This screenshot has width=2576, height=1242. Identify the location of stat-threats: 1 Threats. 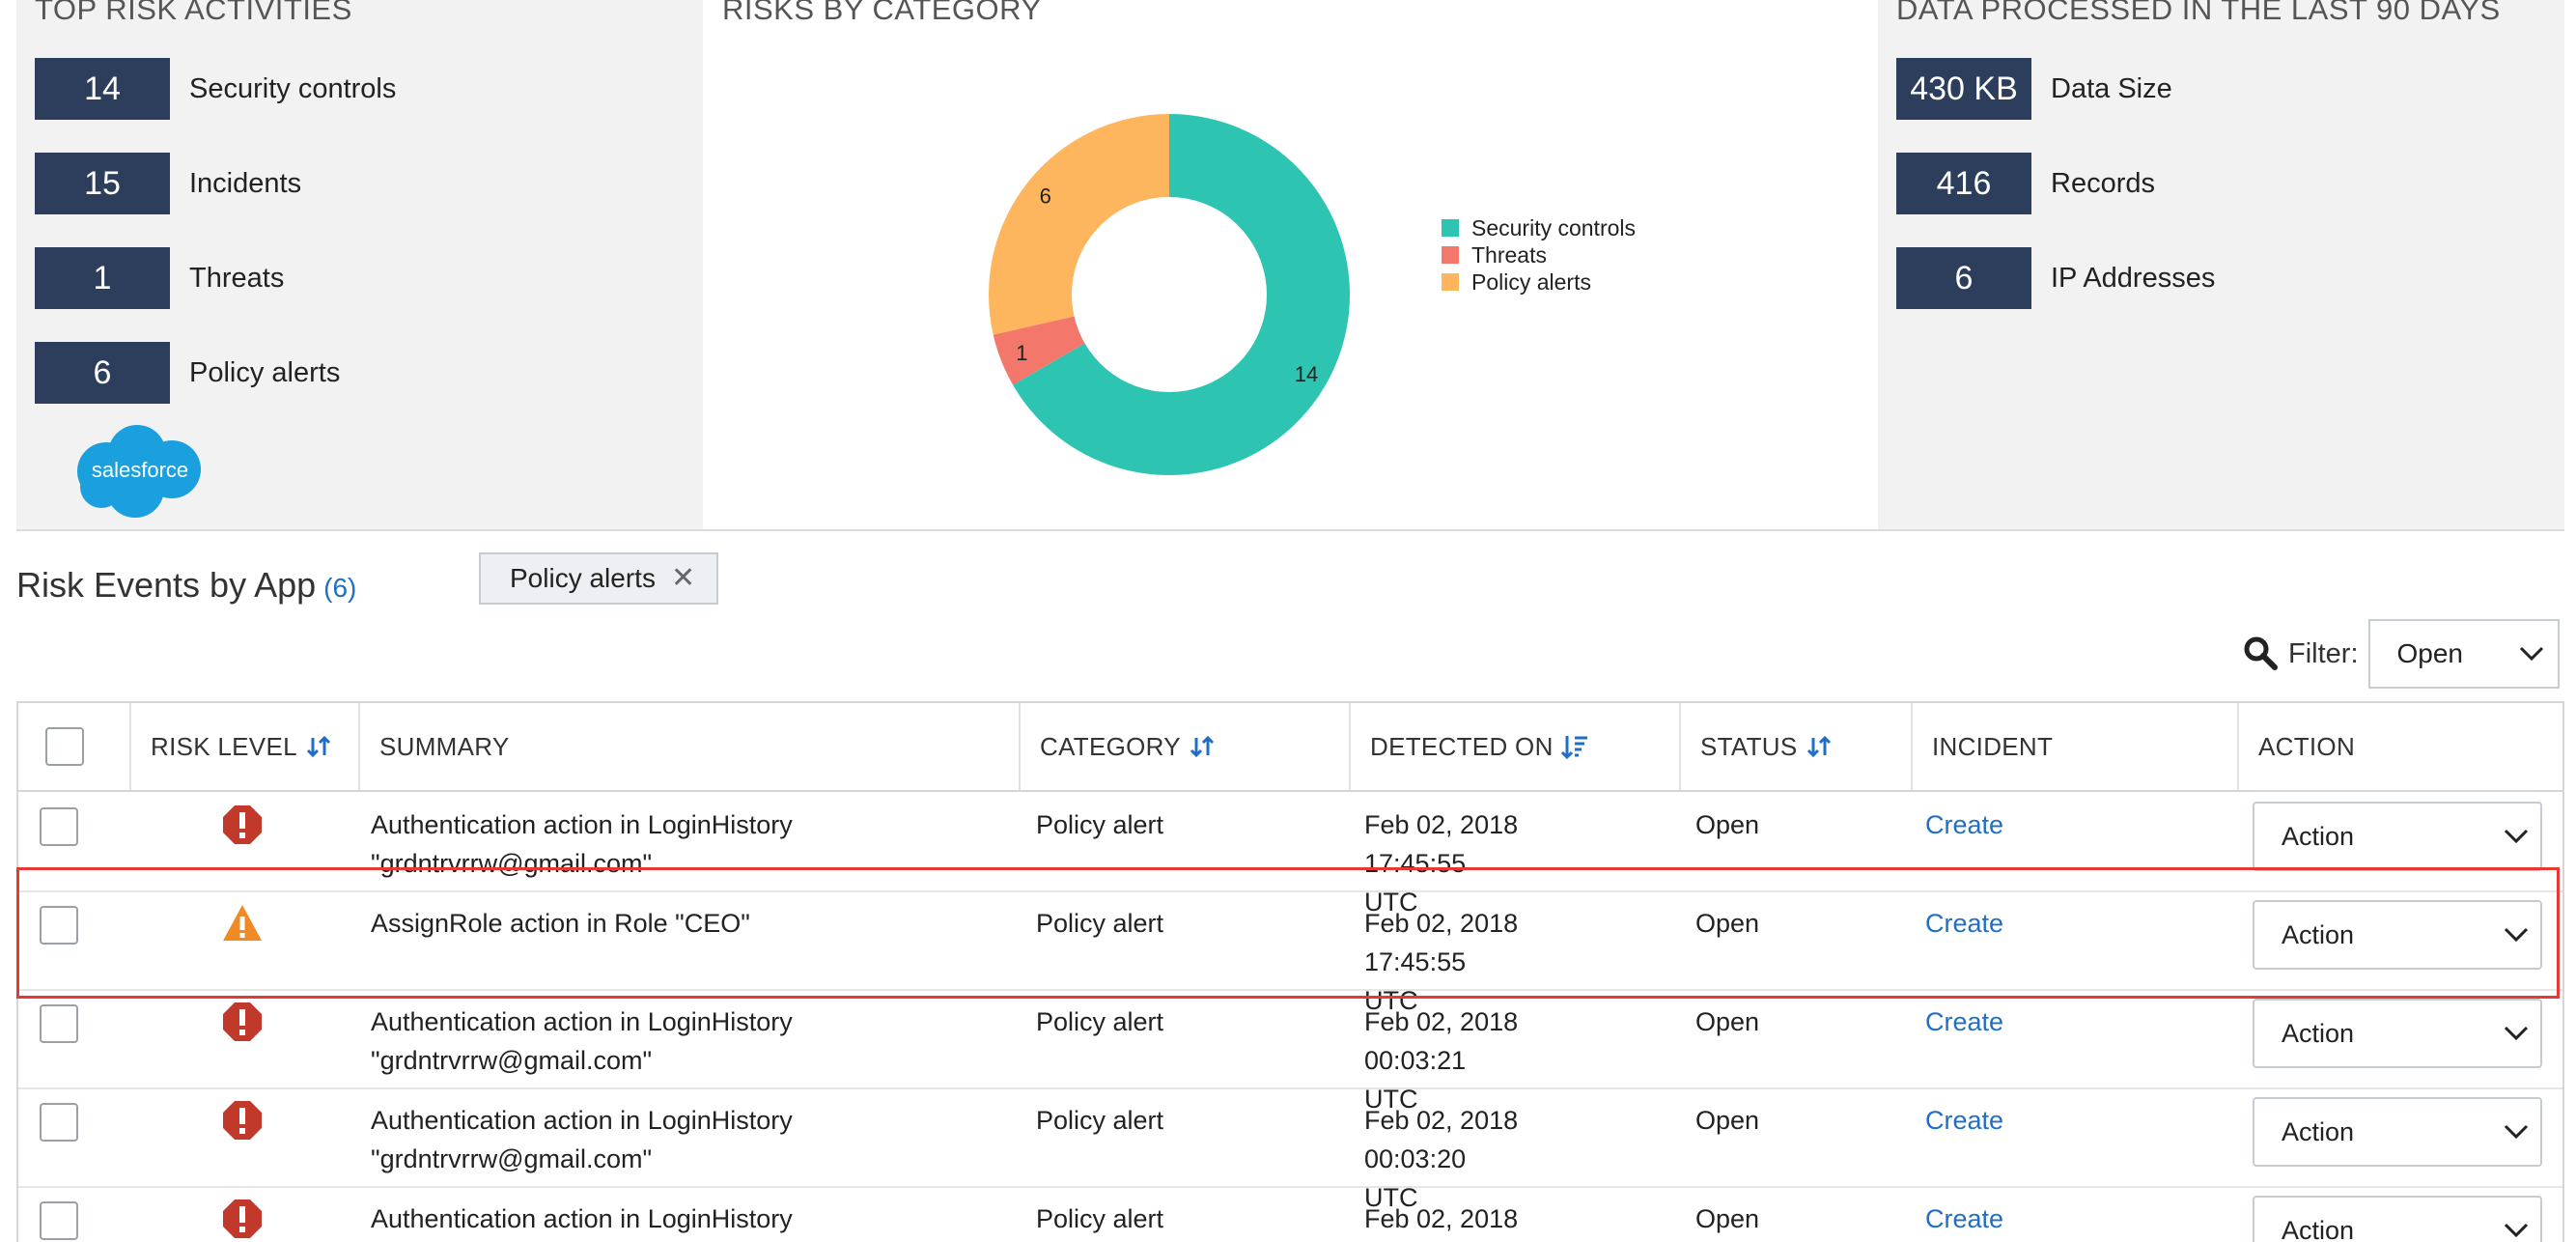
(160, 278).